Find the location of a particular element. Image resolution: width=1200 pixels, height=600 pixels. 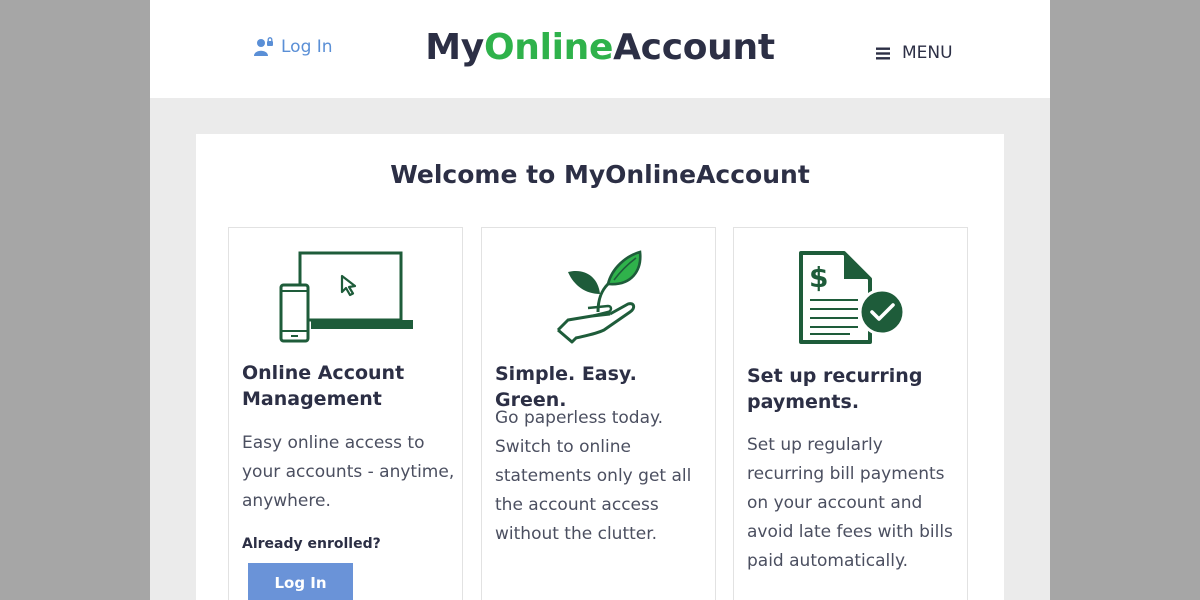

brand-part-online: Online is located at coordinates (548, 47).